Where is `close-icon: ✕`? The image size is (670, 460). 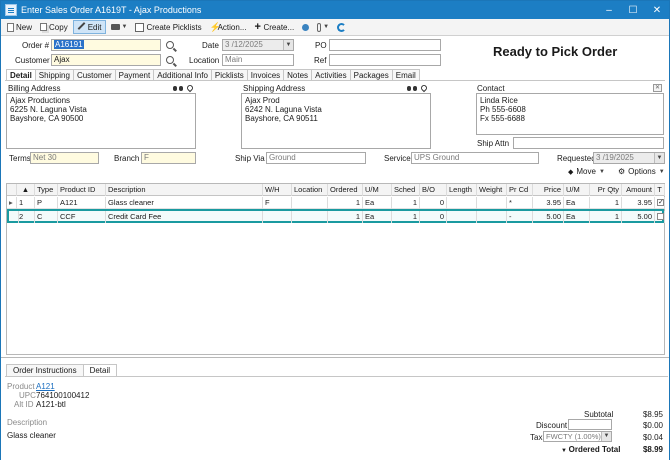 close-icon: ✕ is located at coordinates (657, 88).